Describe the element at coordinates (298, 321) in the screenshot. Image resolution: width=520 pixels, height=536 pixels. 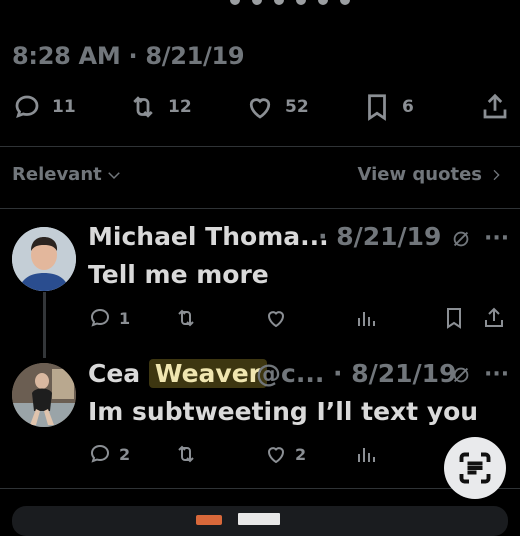
I see `reply-action-bar: 1` at that location.